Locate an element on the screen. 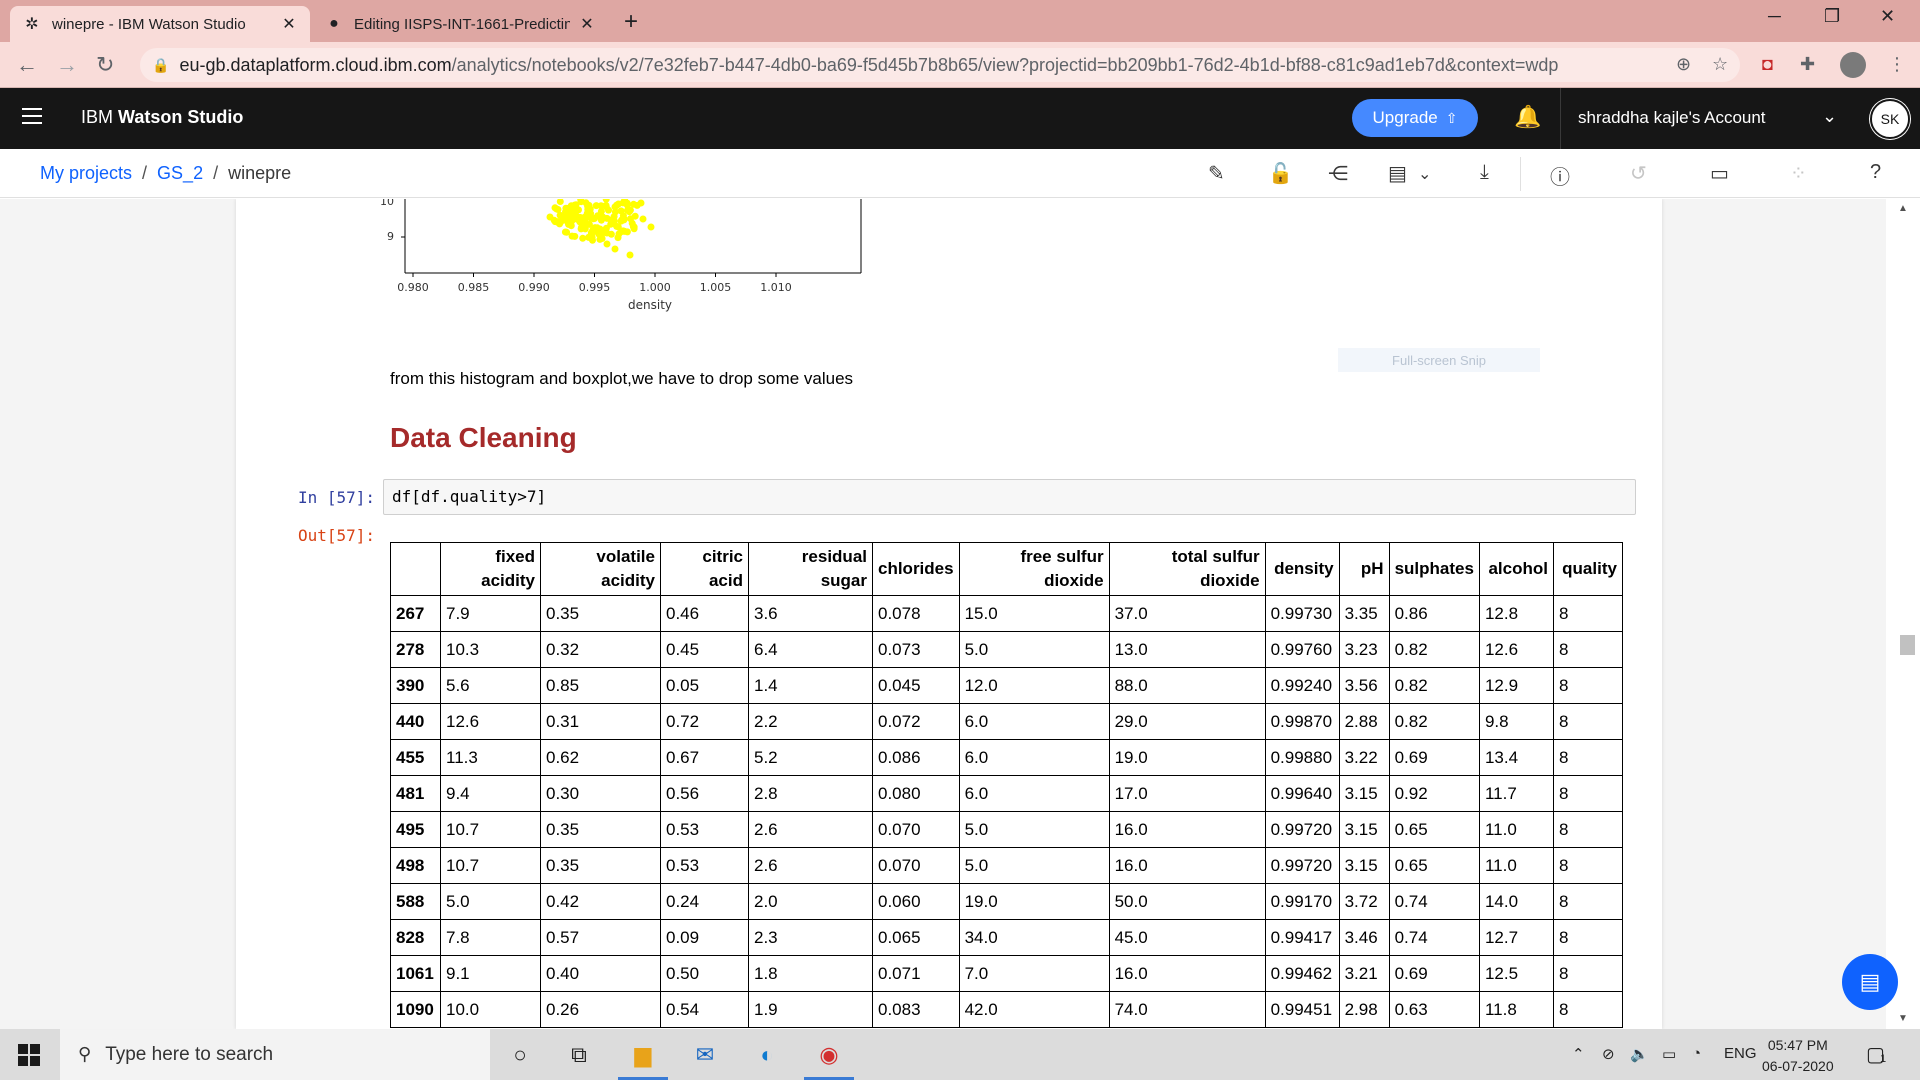 This screenshot has width=1920, height=1080. profile-avatar-icon is located at coordinates (1853, 65).